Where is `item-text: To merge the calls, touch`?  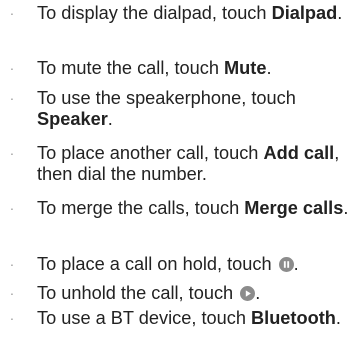
item-text: To merge the calls, touch is located at coordinates (141, 208).